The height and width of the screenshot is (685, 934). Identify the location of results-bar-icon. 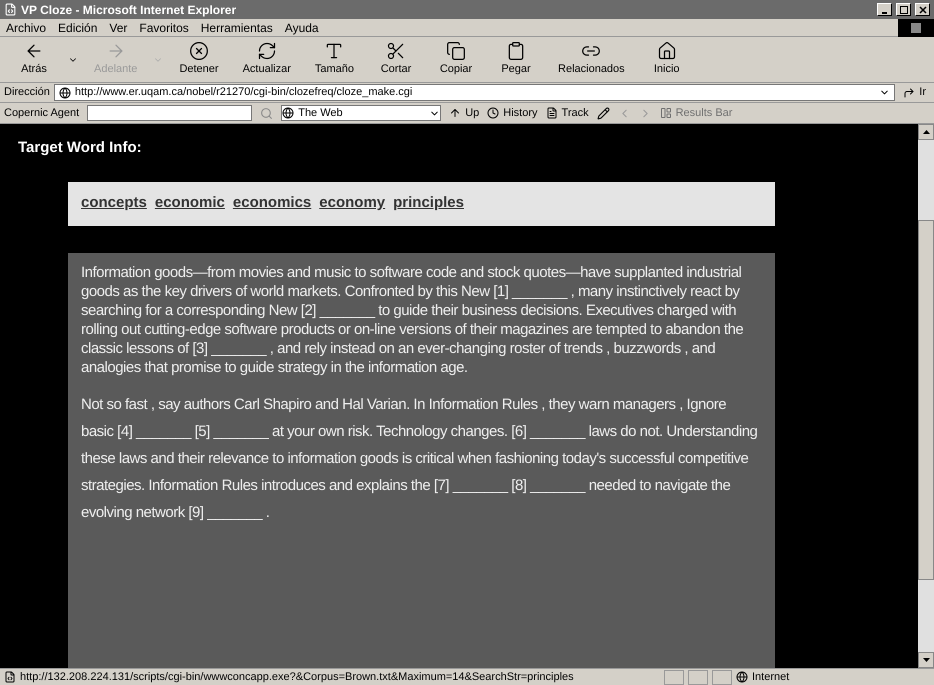
(666, 113).